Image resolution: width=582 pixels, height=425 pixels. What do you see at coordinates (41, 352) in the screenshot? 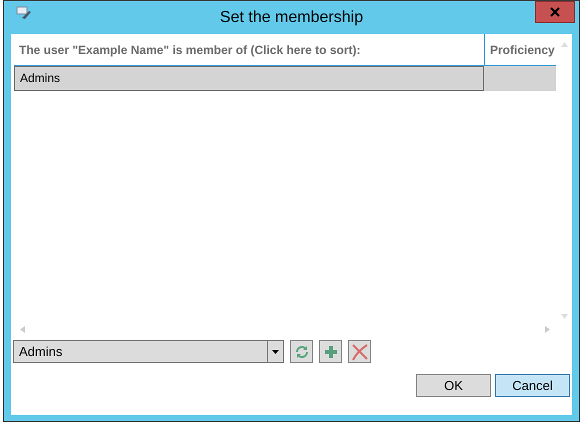
I see `dropdown-value: Admins` at bounding box center [41, 352].